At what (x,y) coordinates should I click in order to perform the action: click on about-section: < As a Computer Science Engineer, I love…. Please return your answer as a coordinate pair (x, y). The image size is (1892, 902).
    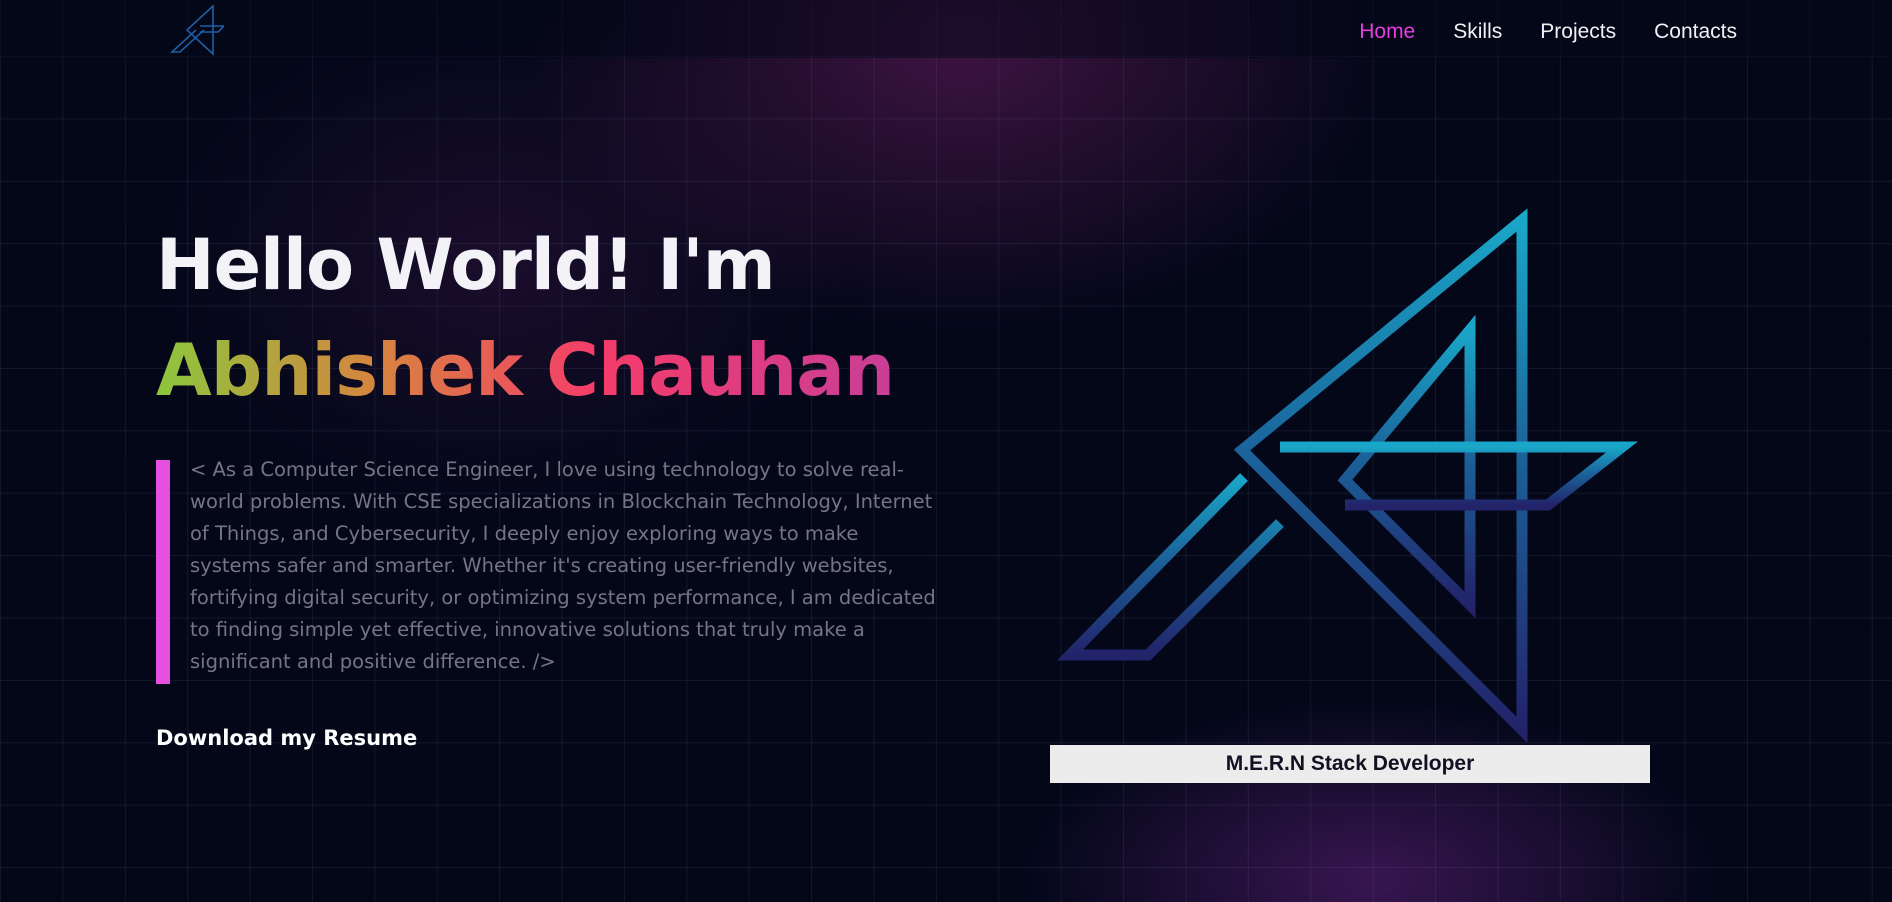
    Looking at the image, I should click on (546, 571).